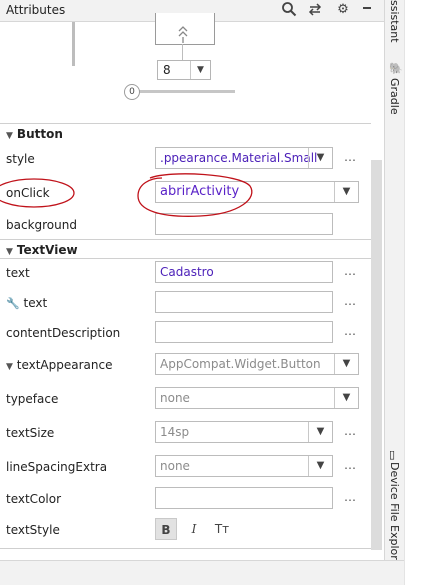  I want to click on annotation-circles, so click(126, 195).